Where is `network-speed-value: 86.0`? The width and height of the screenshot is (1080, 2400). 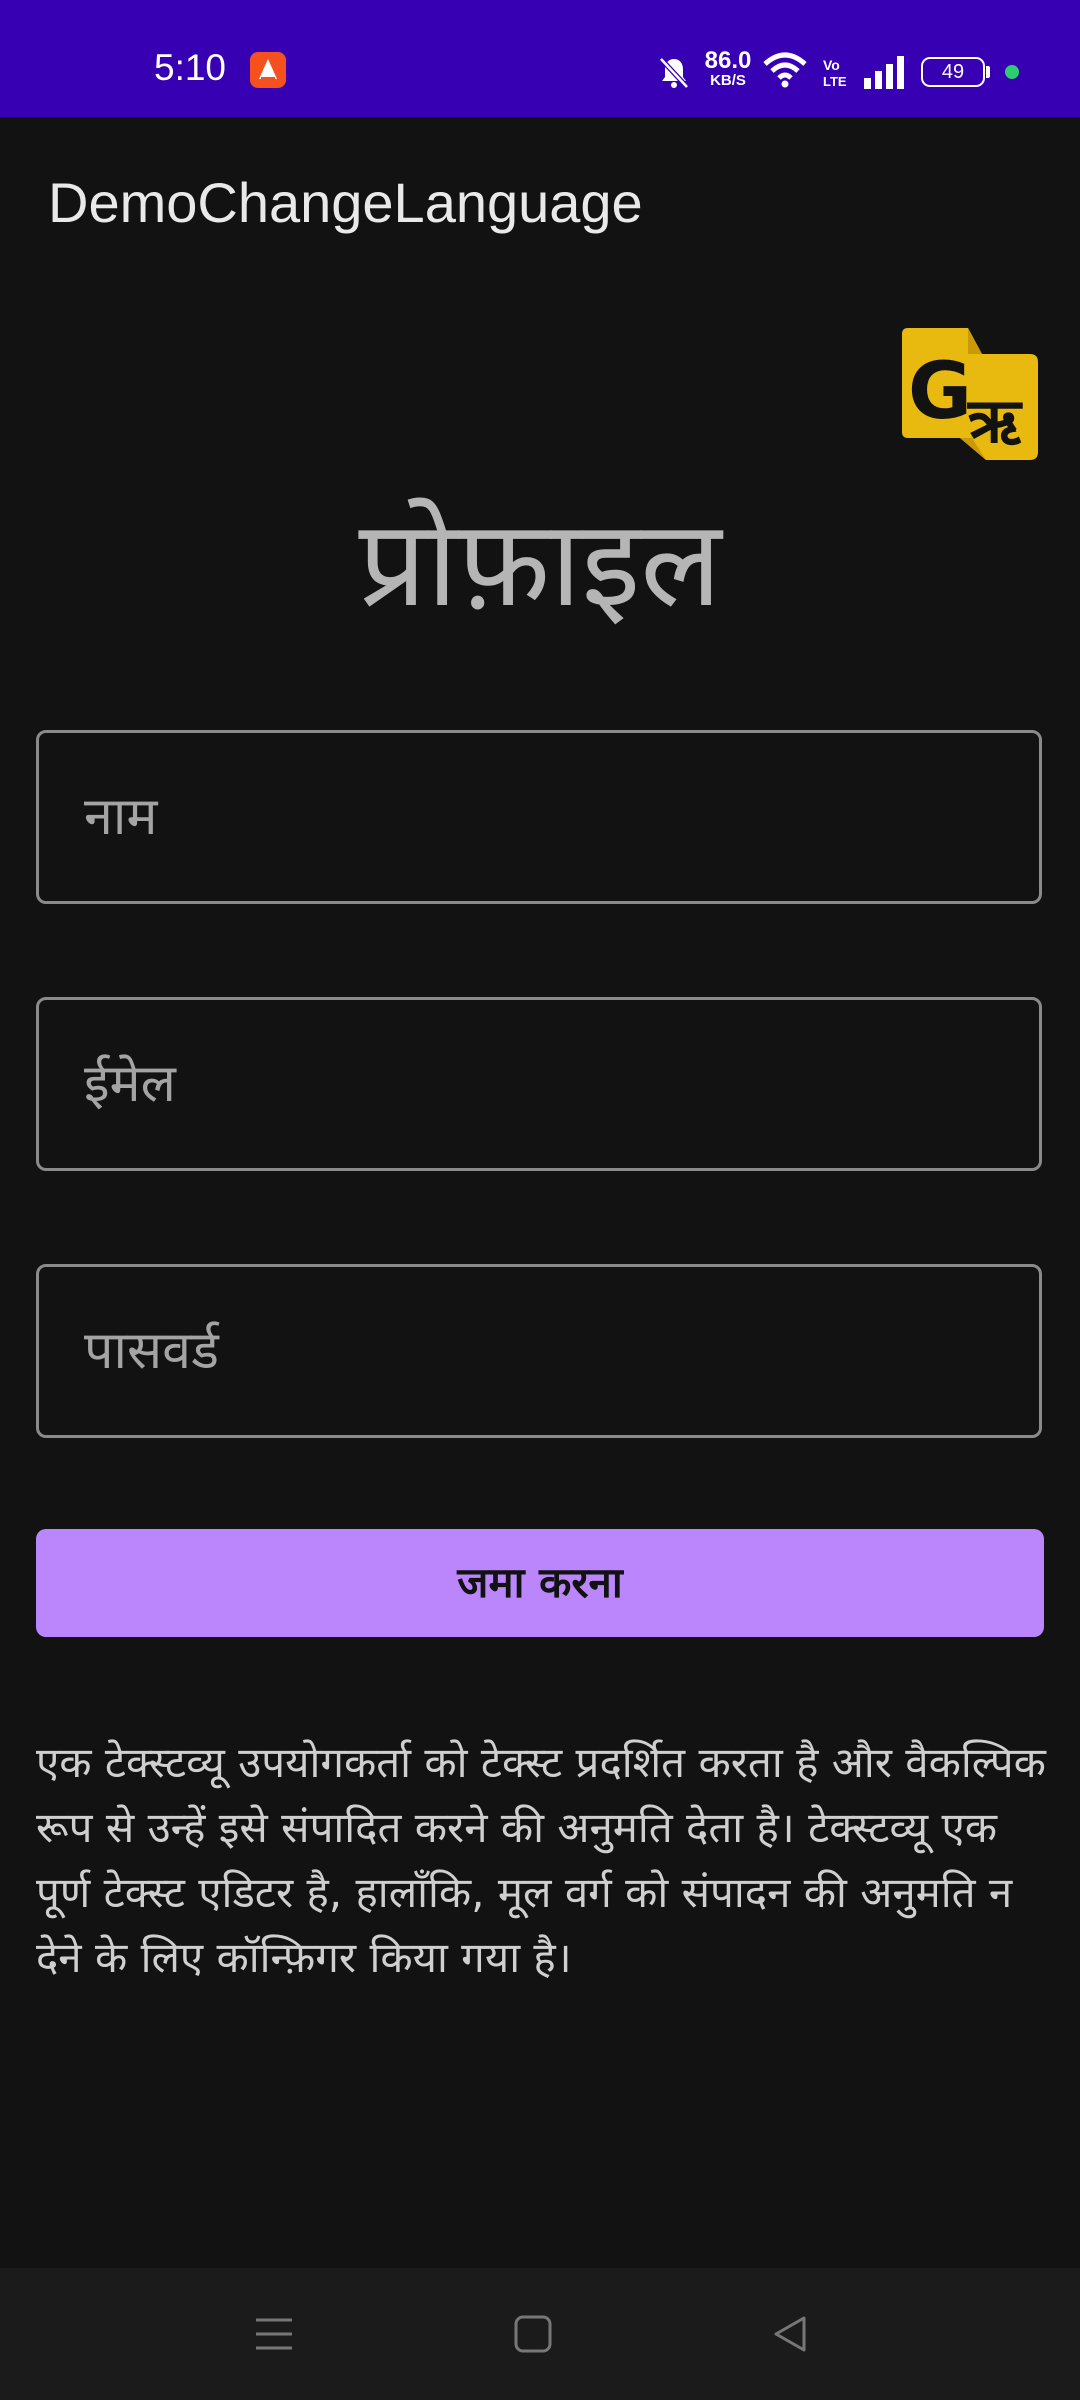 network-speed-value: 86.0 is located at coordinates (728, 60).